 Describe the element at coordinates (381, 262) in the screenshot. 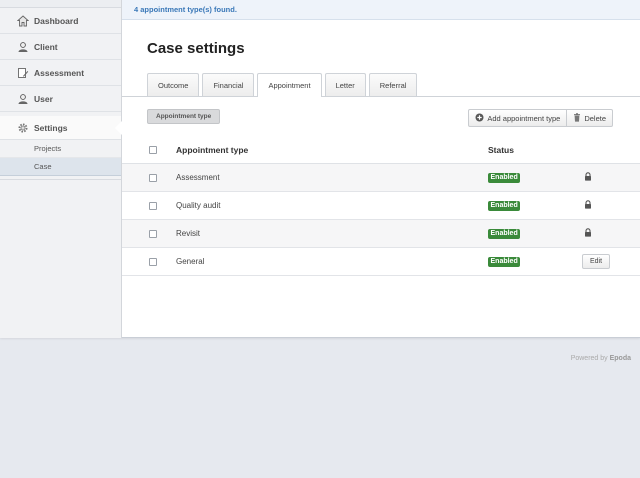

I see `table-row: General Enabled Edit` at that location.